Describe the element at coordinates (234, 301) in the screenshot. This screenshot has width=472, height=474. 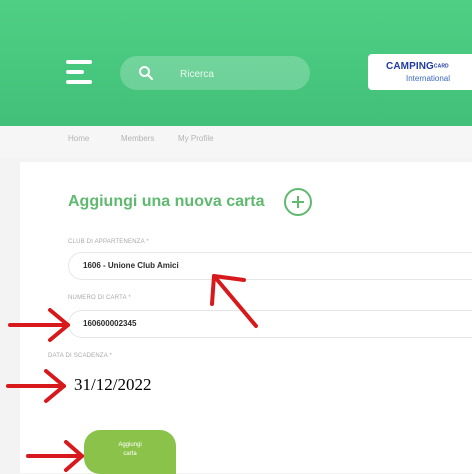
I see `arrow-club-annotation` at that location.